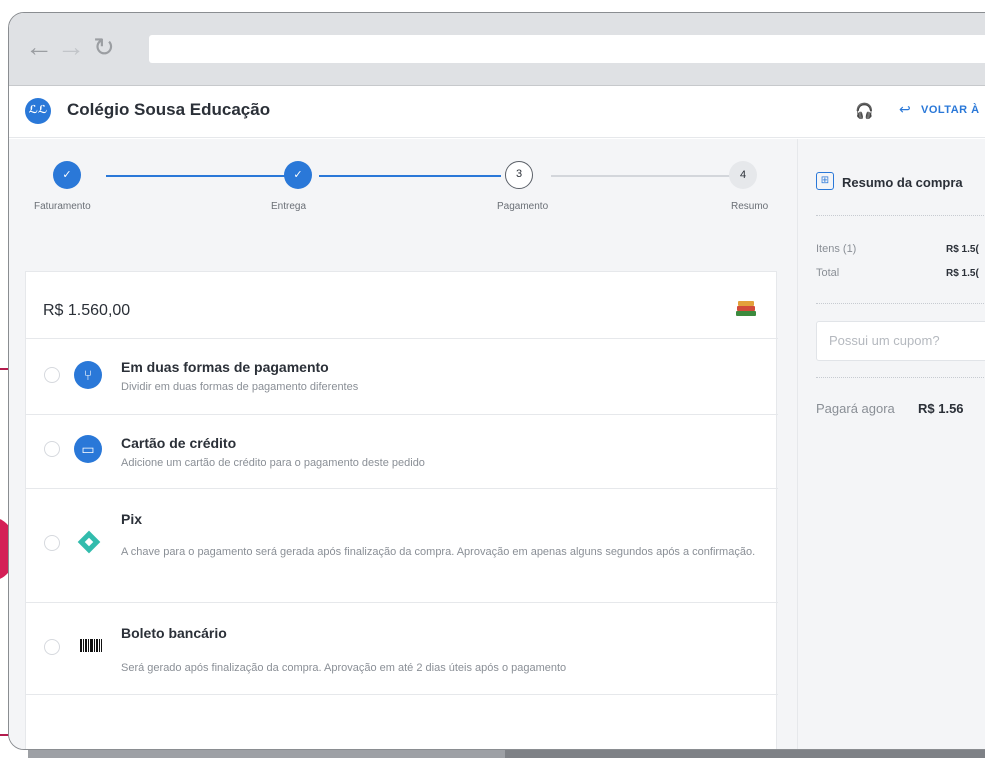  Describe the element at coordinates (52, 647) in the screenshot. I see `radio-boleto` at that location.